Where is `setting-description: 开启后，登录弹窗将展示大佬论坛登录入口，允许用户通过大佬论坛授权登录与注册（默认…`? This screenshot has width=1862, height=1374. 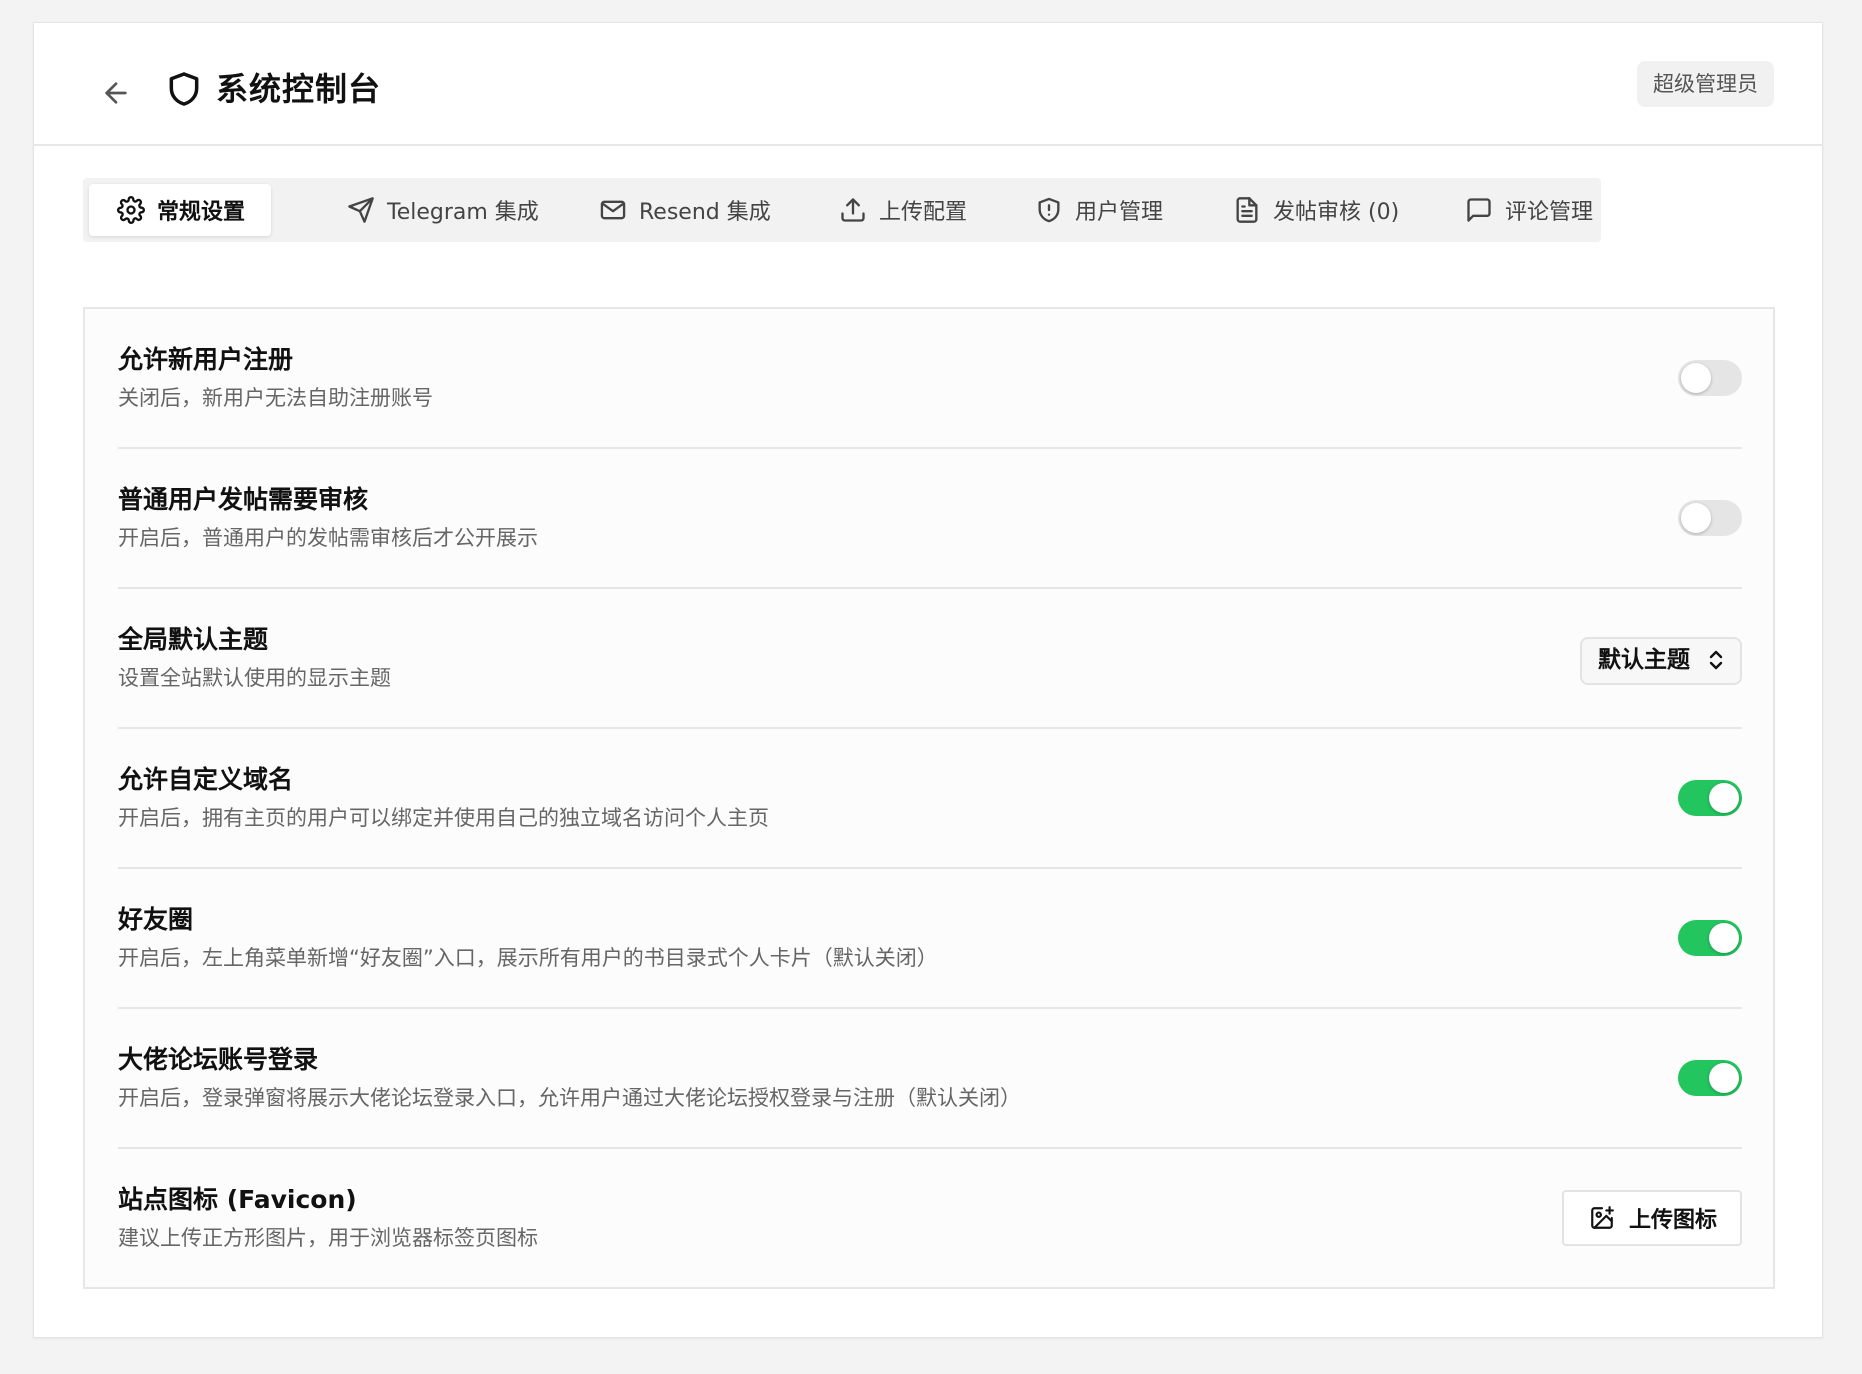 setting-description: 开启后，登录弹窗将展示大佬论坛登录入口，允许用户通过大佬论坛授权登录与注册（默认… is located at coordinates (569, 1098).